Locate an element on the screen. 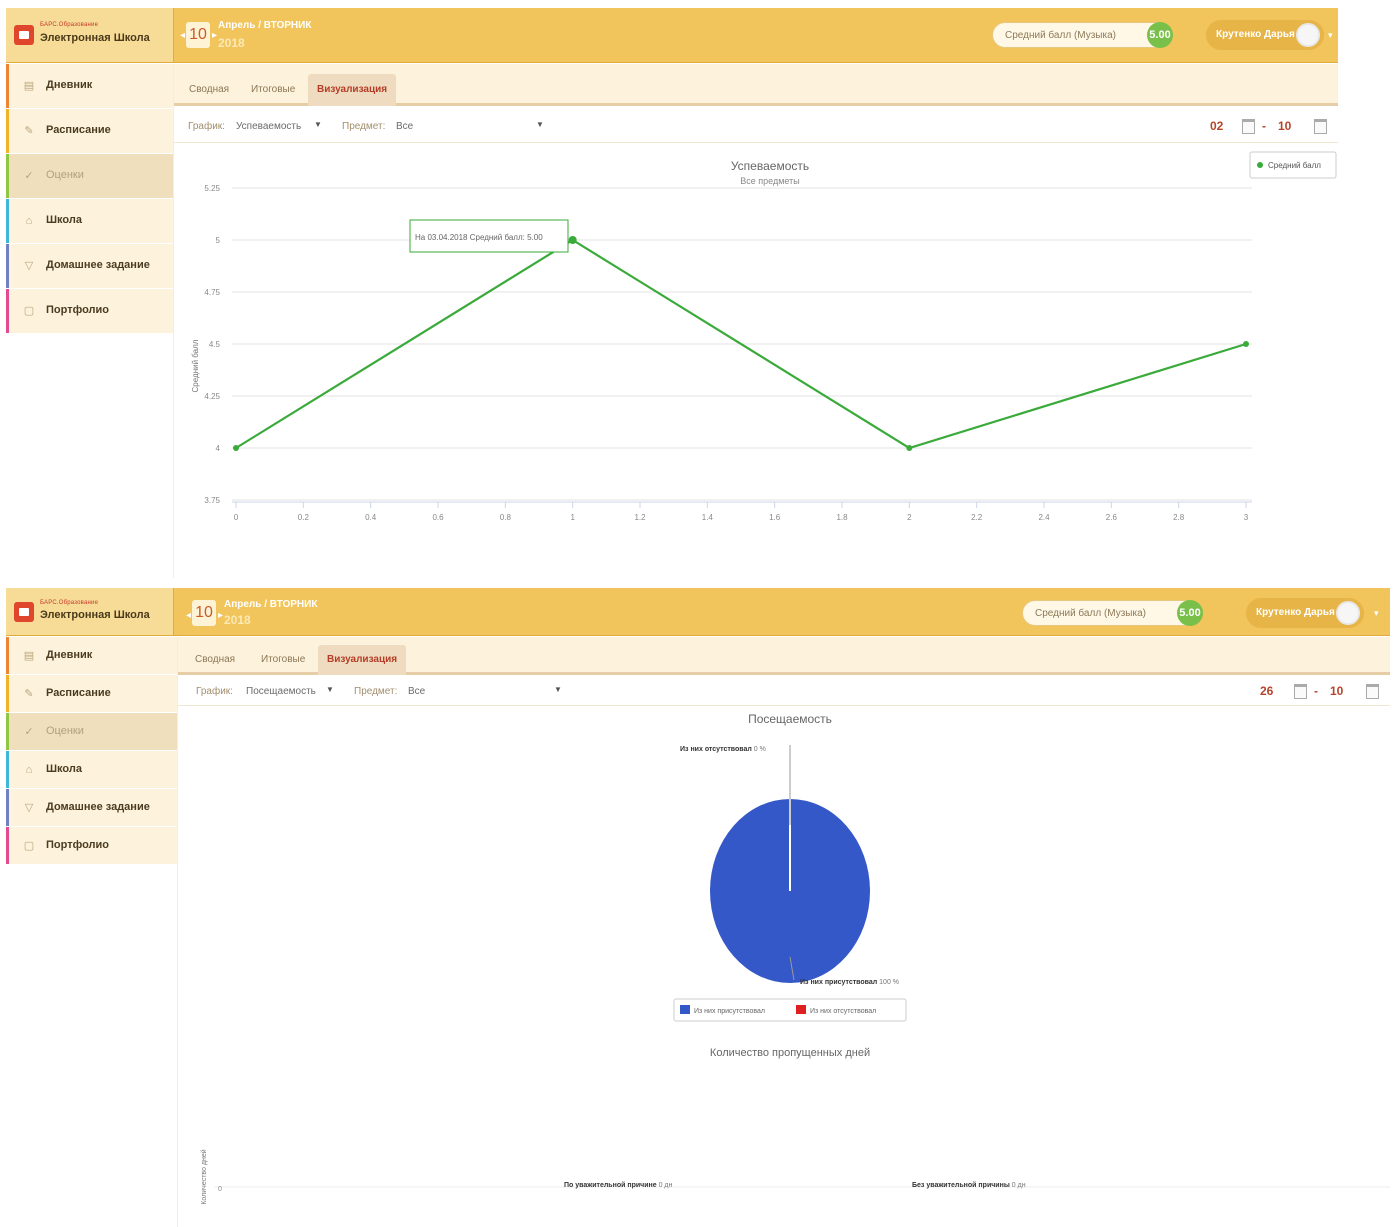  y-tick-label: 5 is located at coordinates (218, 240).